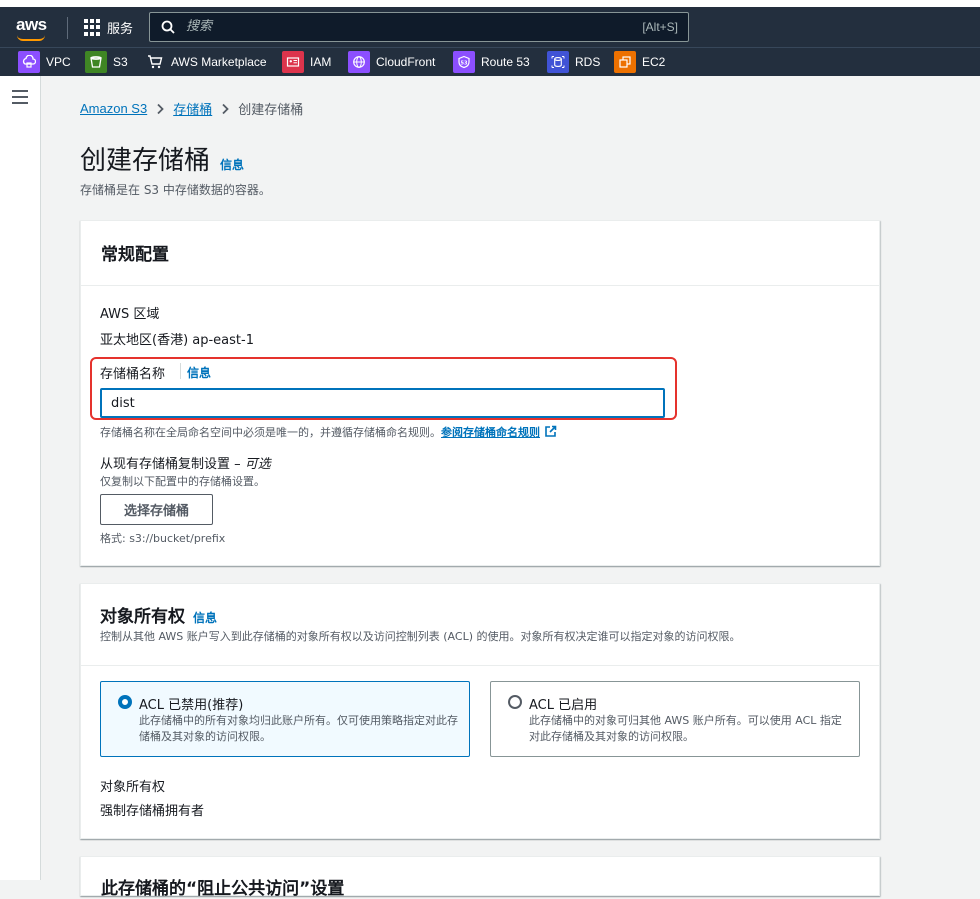 This screenshot has height=899, width=980. I want to click on aws-logo-smile, so click(31, 38).